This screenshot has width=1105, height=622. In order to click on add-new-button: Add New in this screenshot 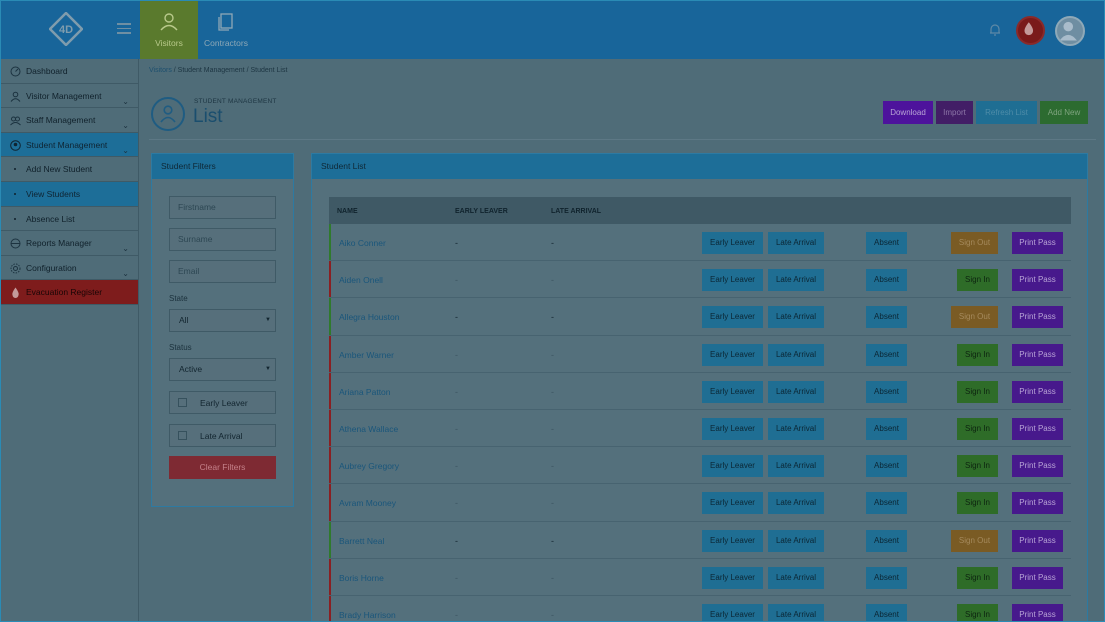, I will do `click(1064, 112)`.